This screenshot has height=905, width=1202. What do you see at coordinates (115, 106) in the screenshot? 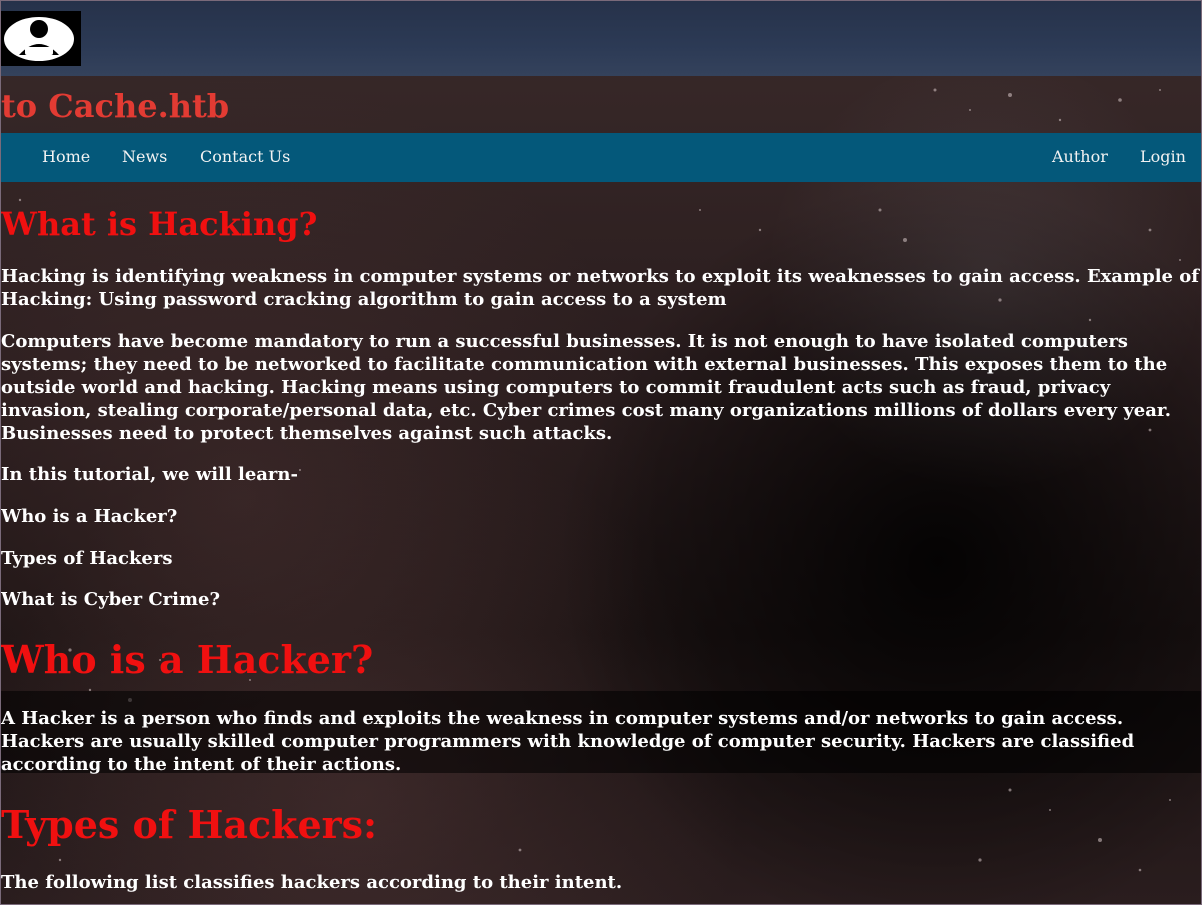
I see `site-title: to Cache.htb` at bounding box center [115, 106].